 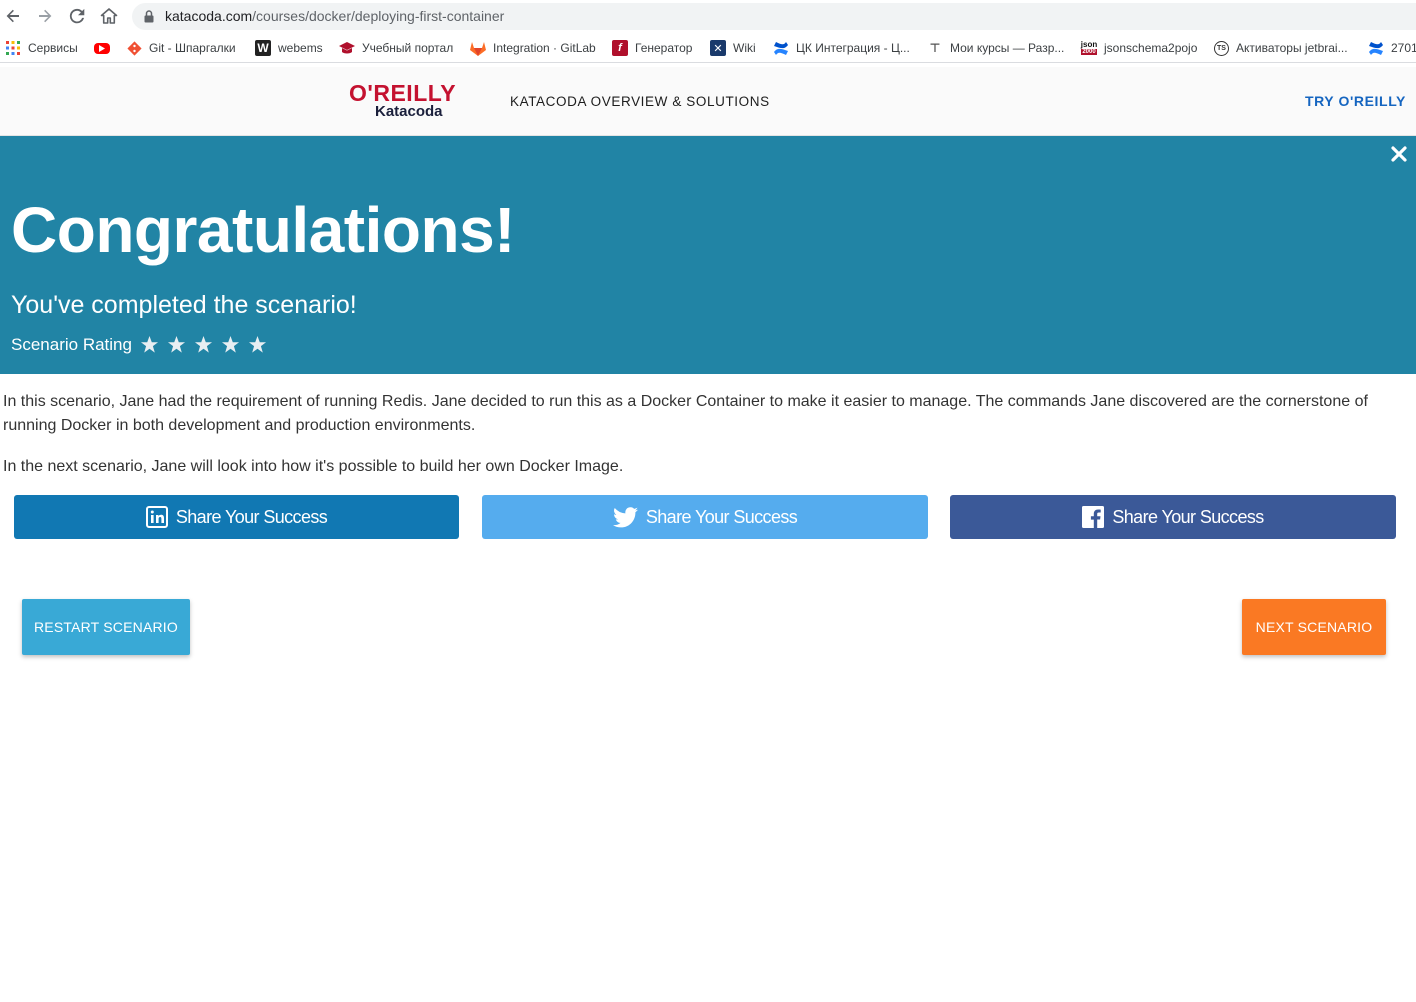 What do you see at coordinates (13, 16) in the screenshot?
I see `back-arrow-icon` at bounding box center [13, 16].